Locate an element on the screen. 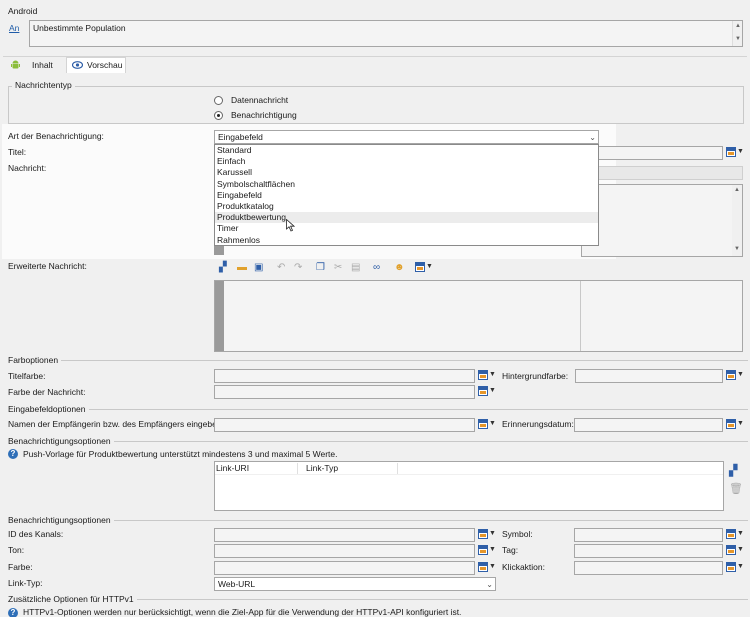 Image resolution: width=750 pixels, height=617 pixels. klick-picker: ▼ is located at coordinates (735, 568).